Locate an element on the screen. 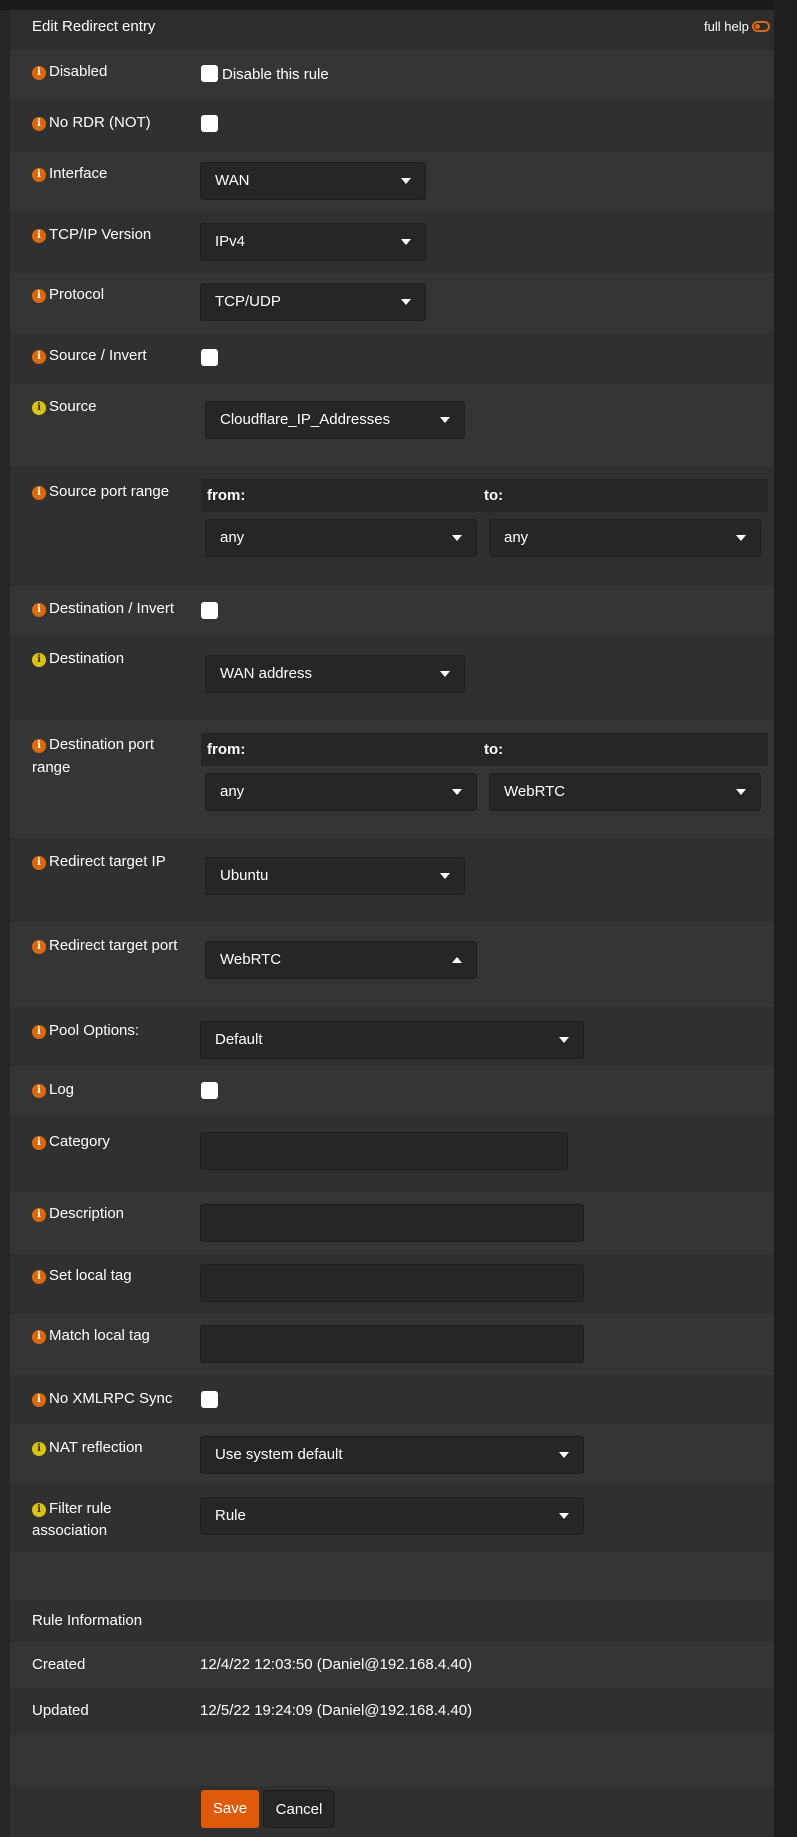 The height and width of the screenshot is (1837, 797). disable-rule-checkbox is located at coordinates (209, 73).